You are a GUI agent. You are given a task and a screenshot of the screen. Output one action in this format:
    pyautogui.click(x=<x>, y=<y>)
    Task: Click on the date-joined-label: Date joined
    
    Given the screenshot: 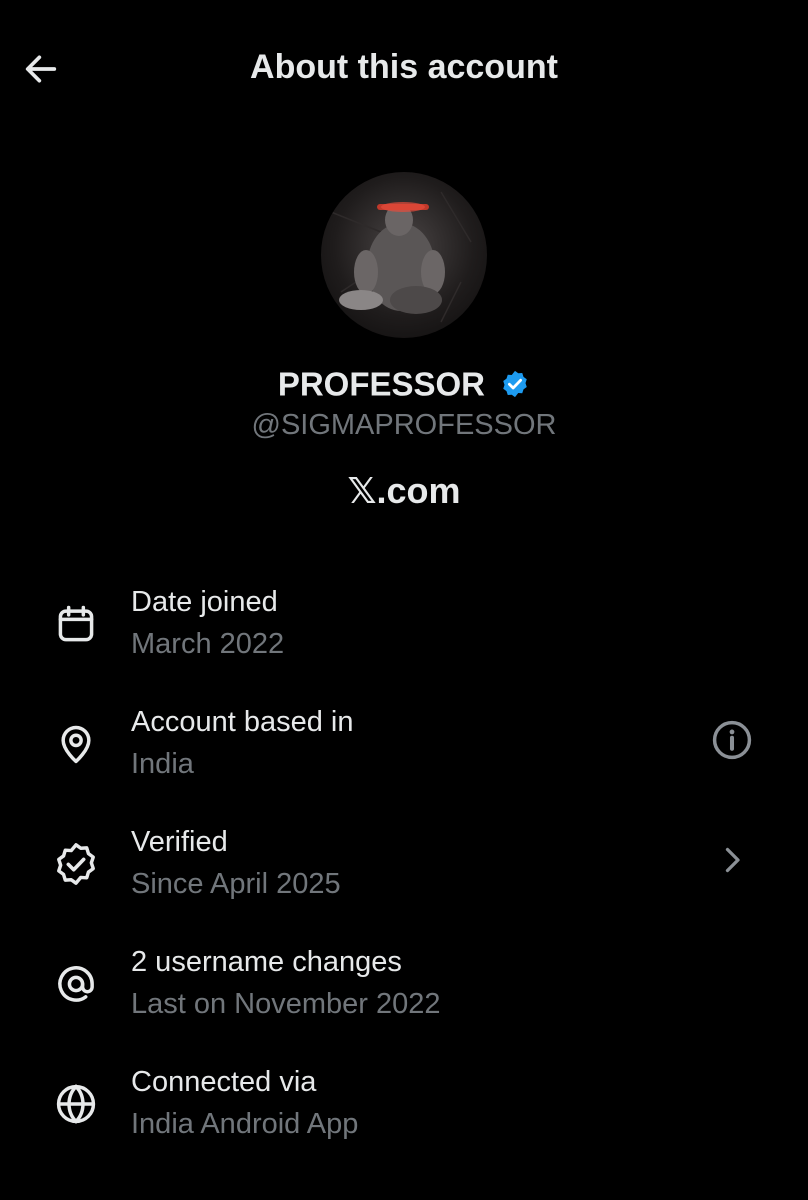 What is the action you would take?
    pyautogui.click(x=204, y=602)
    